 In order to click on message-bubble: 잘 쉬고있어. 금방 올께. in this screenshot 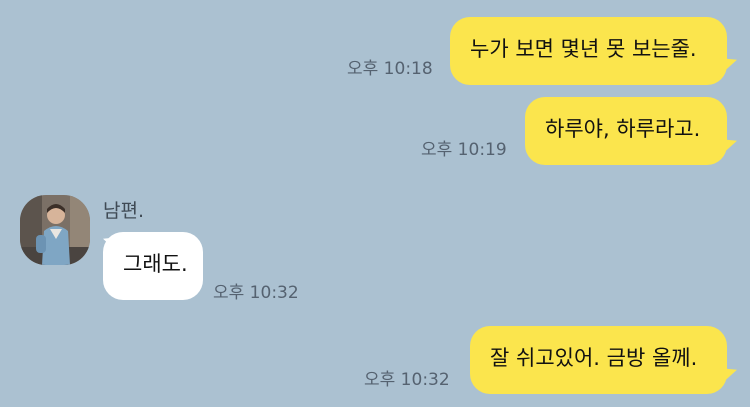, I will do `click(598, 360)`.